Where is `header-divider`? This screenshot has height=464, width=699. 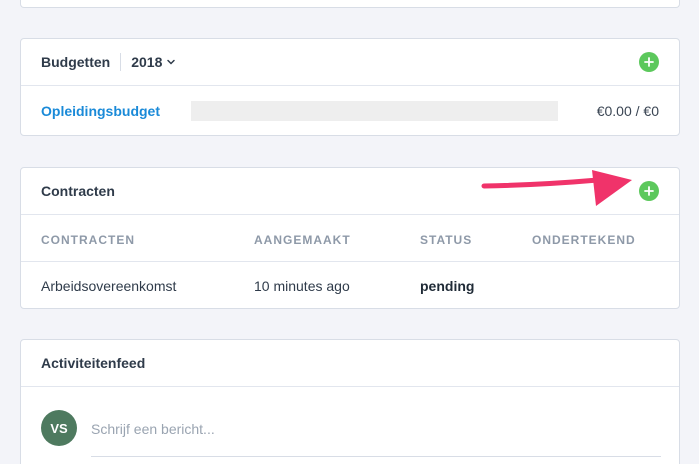
header-divider is located at coordinates (121, 62).